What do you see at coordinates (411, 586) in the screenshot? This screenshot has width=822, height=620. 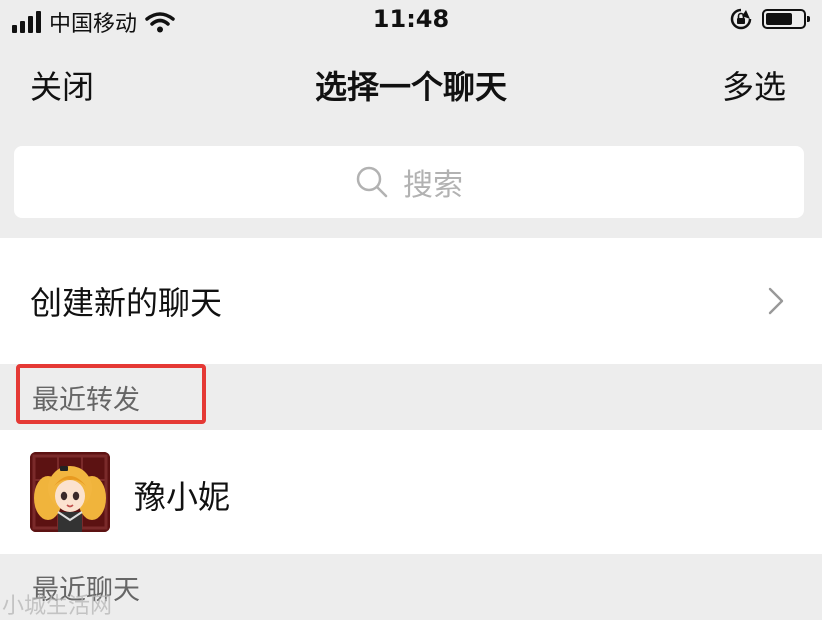 I see `section-header-recent-chats: 最近聊天` at bounding box center [411, 586].